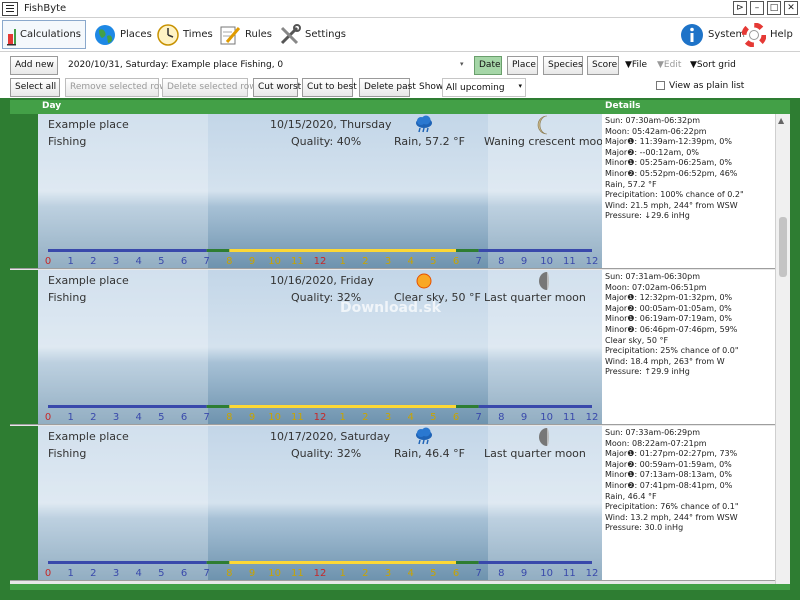 The height and width of the screenshot is (600, 800). Describe the element at coordinates (668, 142) in the screenshot. I see `detail-line: Major❶: 11:39am-12:39pm, 0%` at that location.